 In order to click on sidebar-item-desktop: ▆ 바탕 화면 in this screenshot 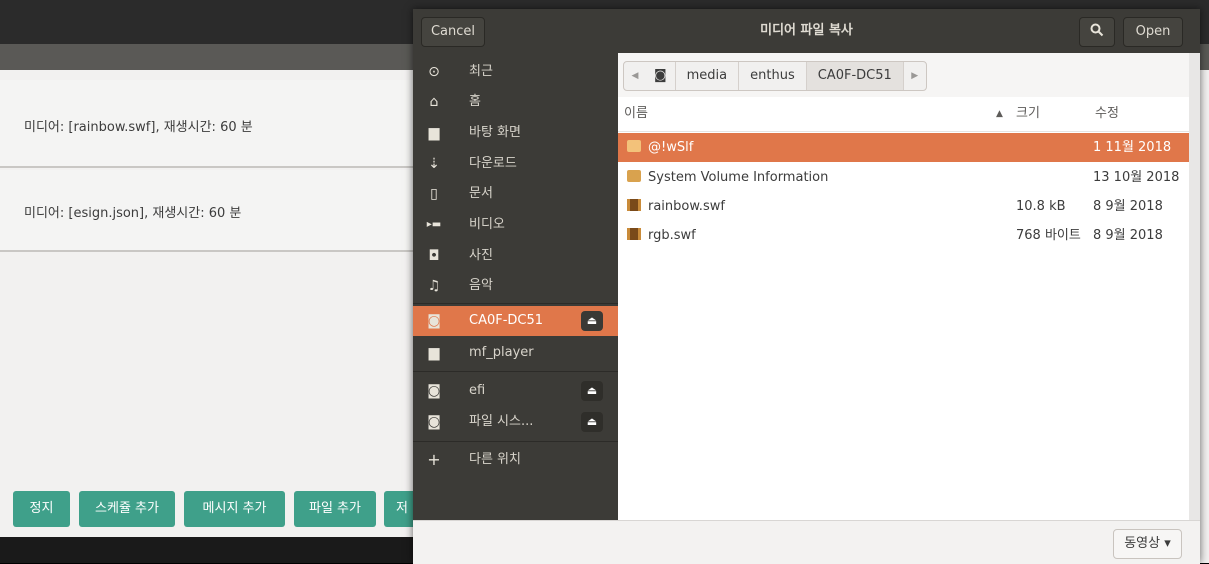, I will do `click(515, 133)`.